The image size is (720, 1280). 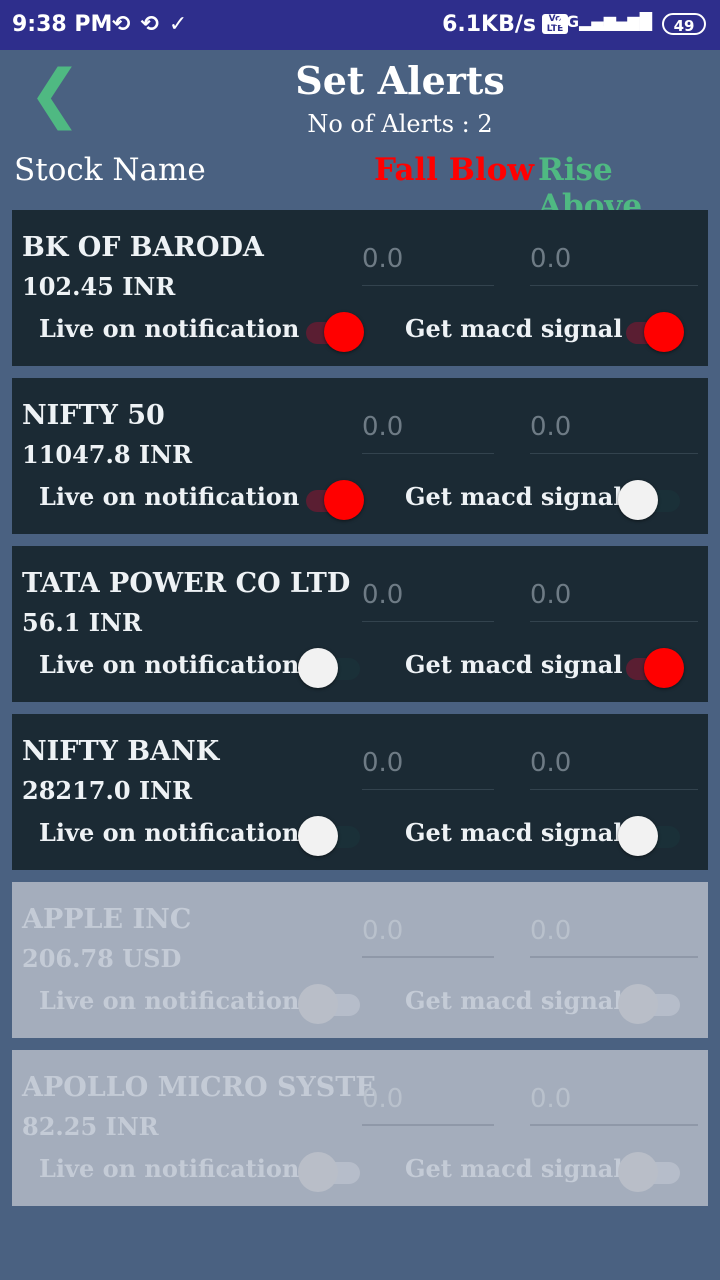 I want to click on stock-price: 82.25 INR, so click(x=90, y=1126).